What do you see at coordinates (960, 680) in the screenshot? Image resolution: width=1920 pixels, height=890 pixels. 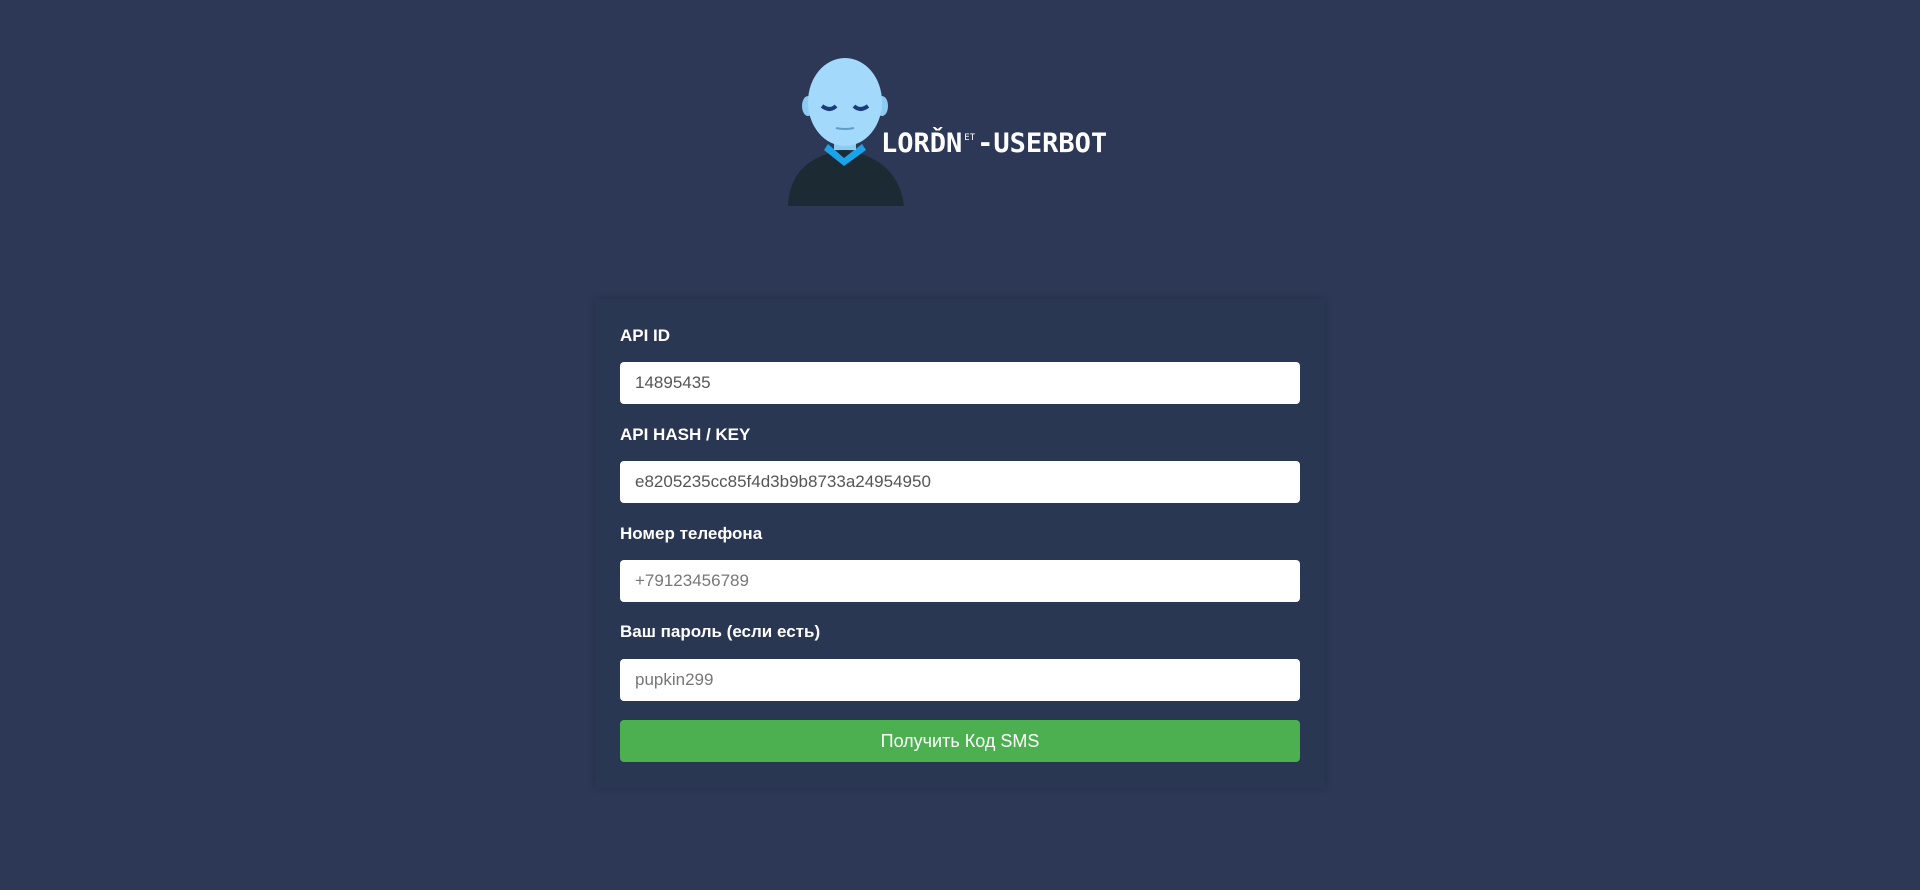 I see `password-input` at bounding box center [960, 680].